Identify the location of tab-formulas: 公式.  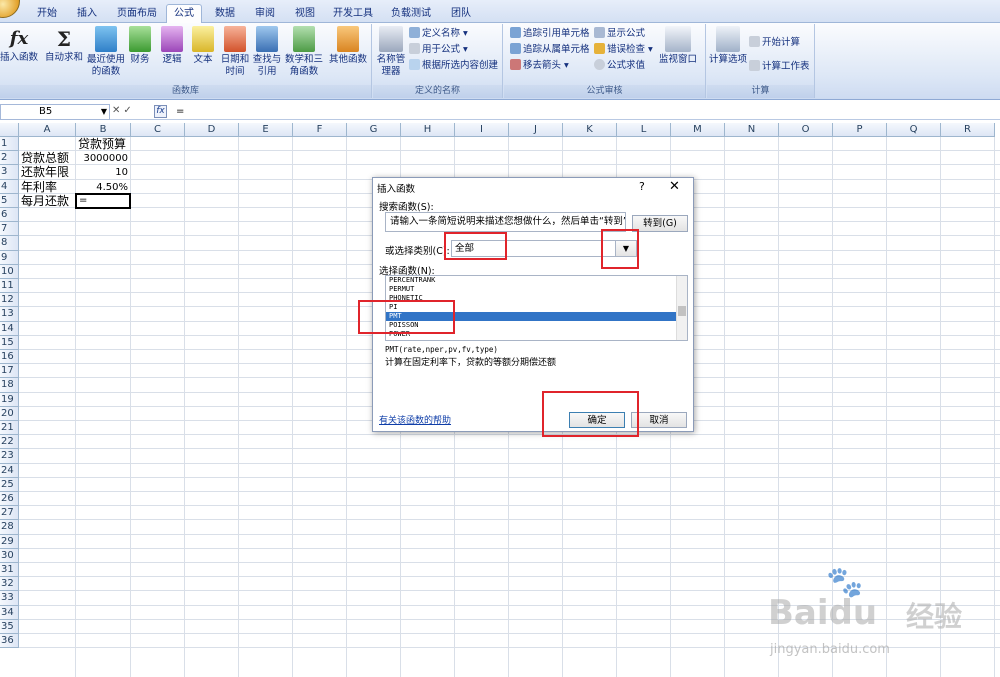
(184, 14).